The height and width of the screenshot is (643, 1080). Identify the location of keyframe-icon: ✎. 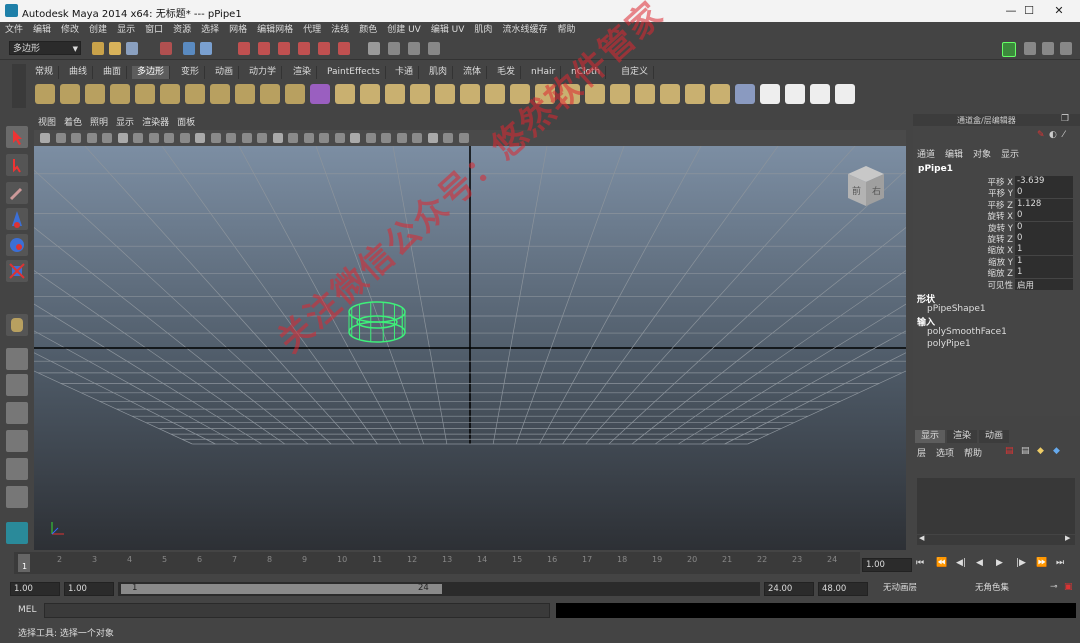
(1041, 135).